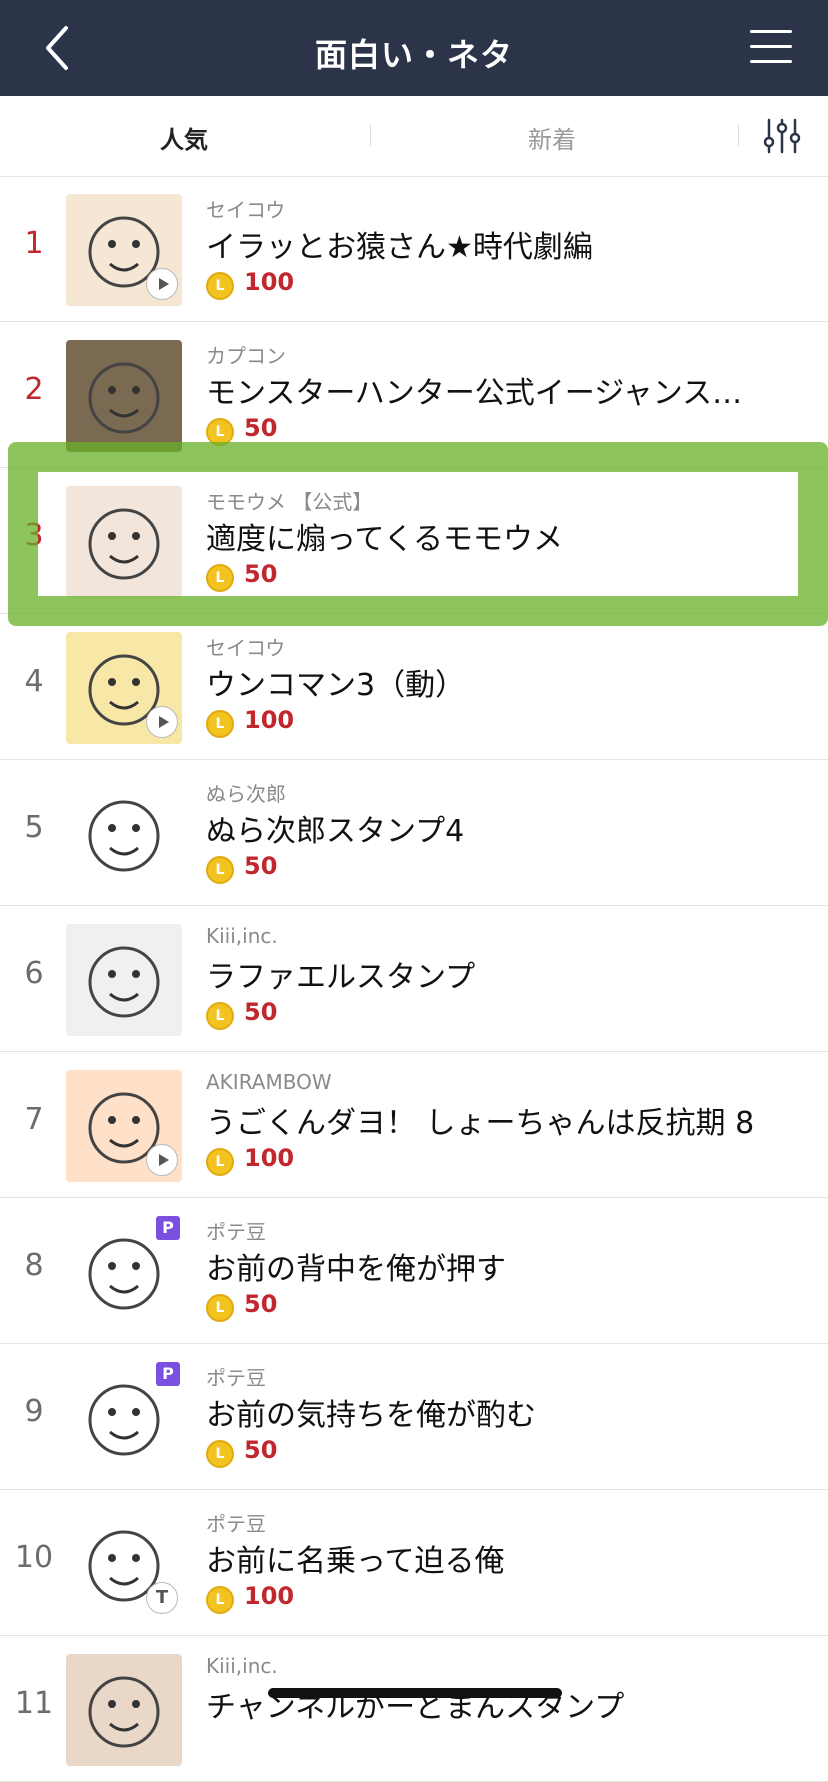 This screenshot has height=1782, width=828. I want to click on list-item: 9 P ポテ豆 お前の気持ちを俺が酌む L 50, so click(414, 1417).